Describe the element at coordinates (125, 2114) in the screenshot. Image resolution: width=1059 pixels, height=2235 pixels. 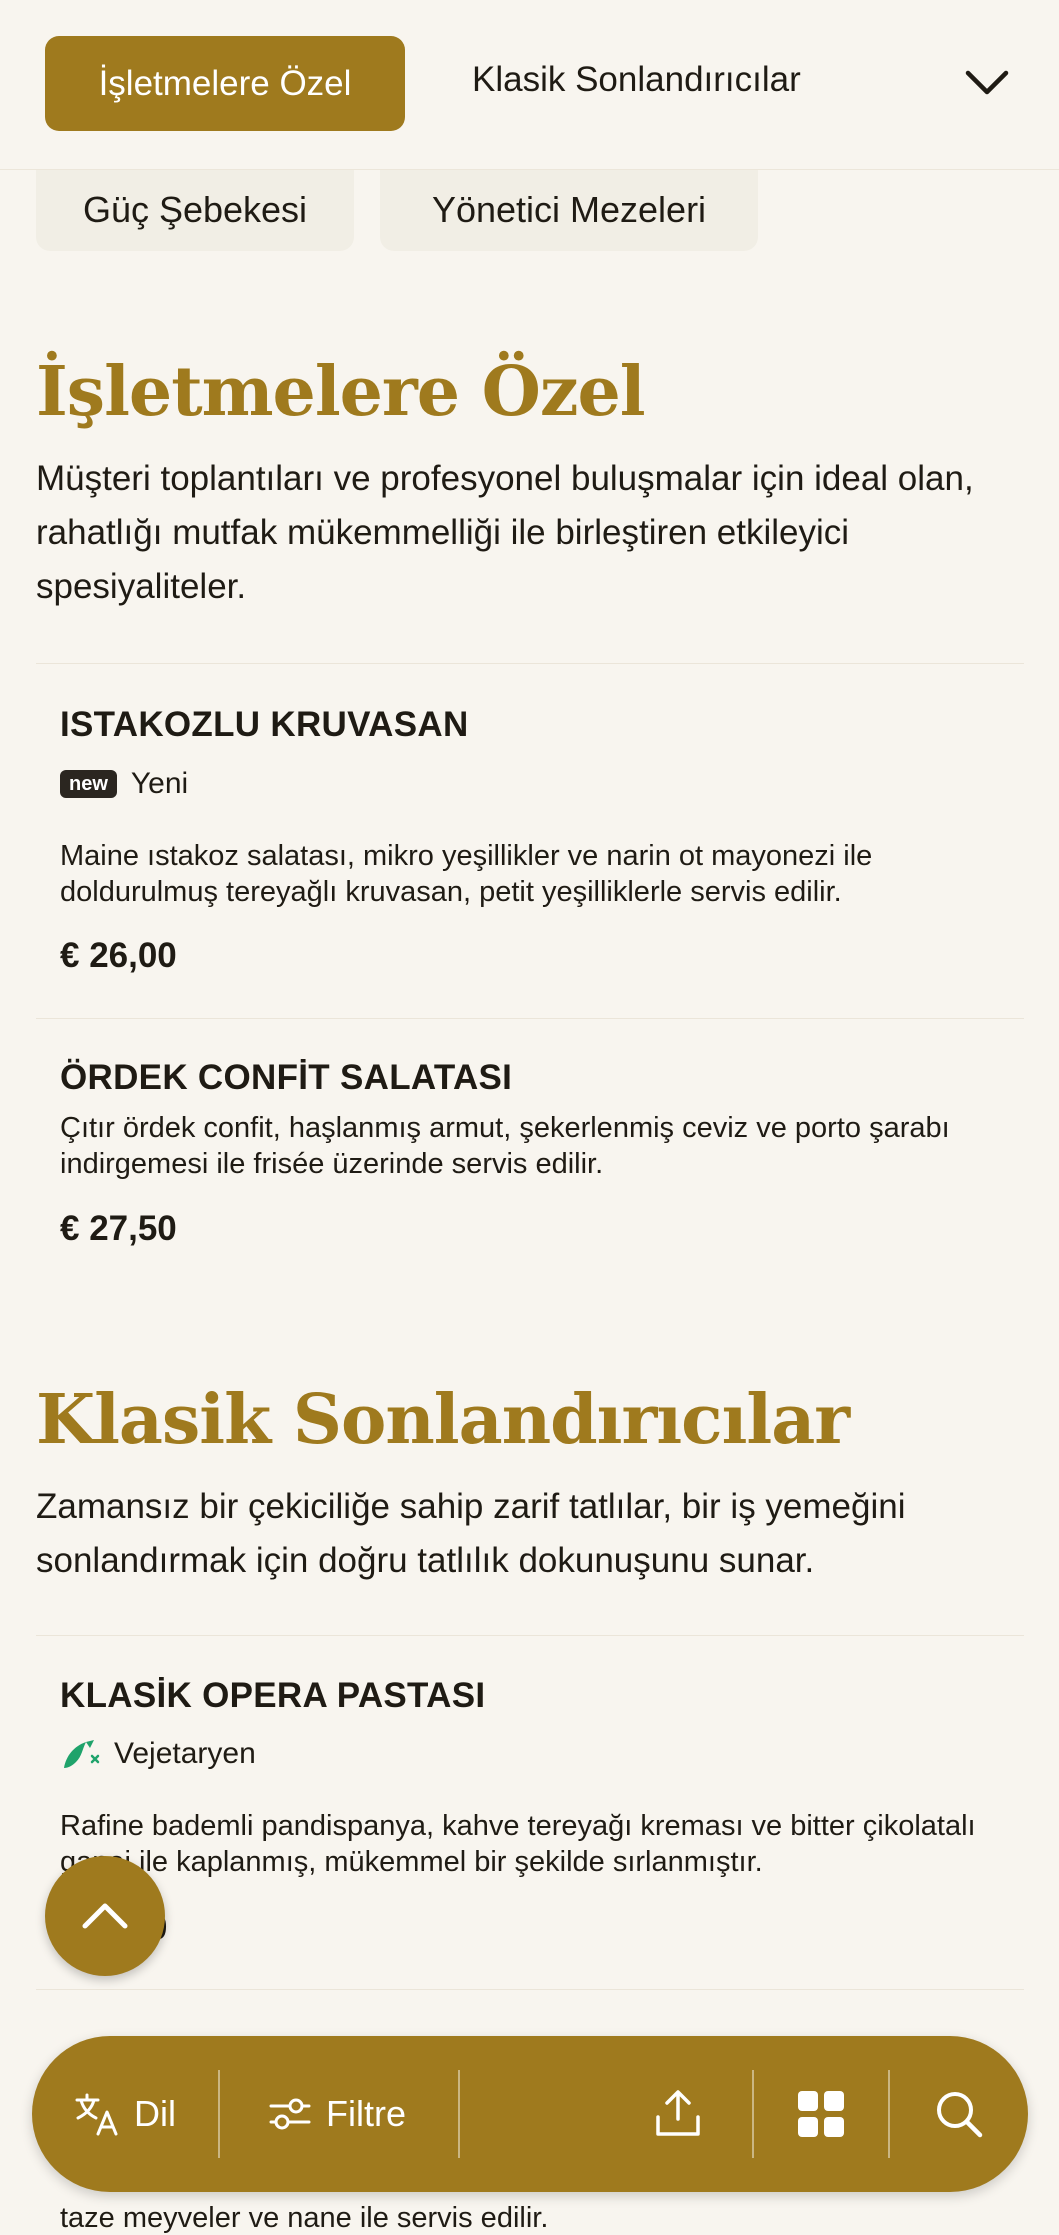
I see `language-button: Dil` at that location.